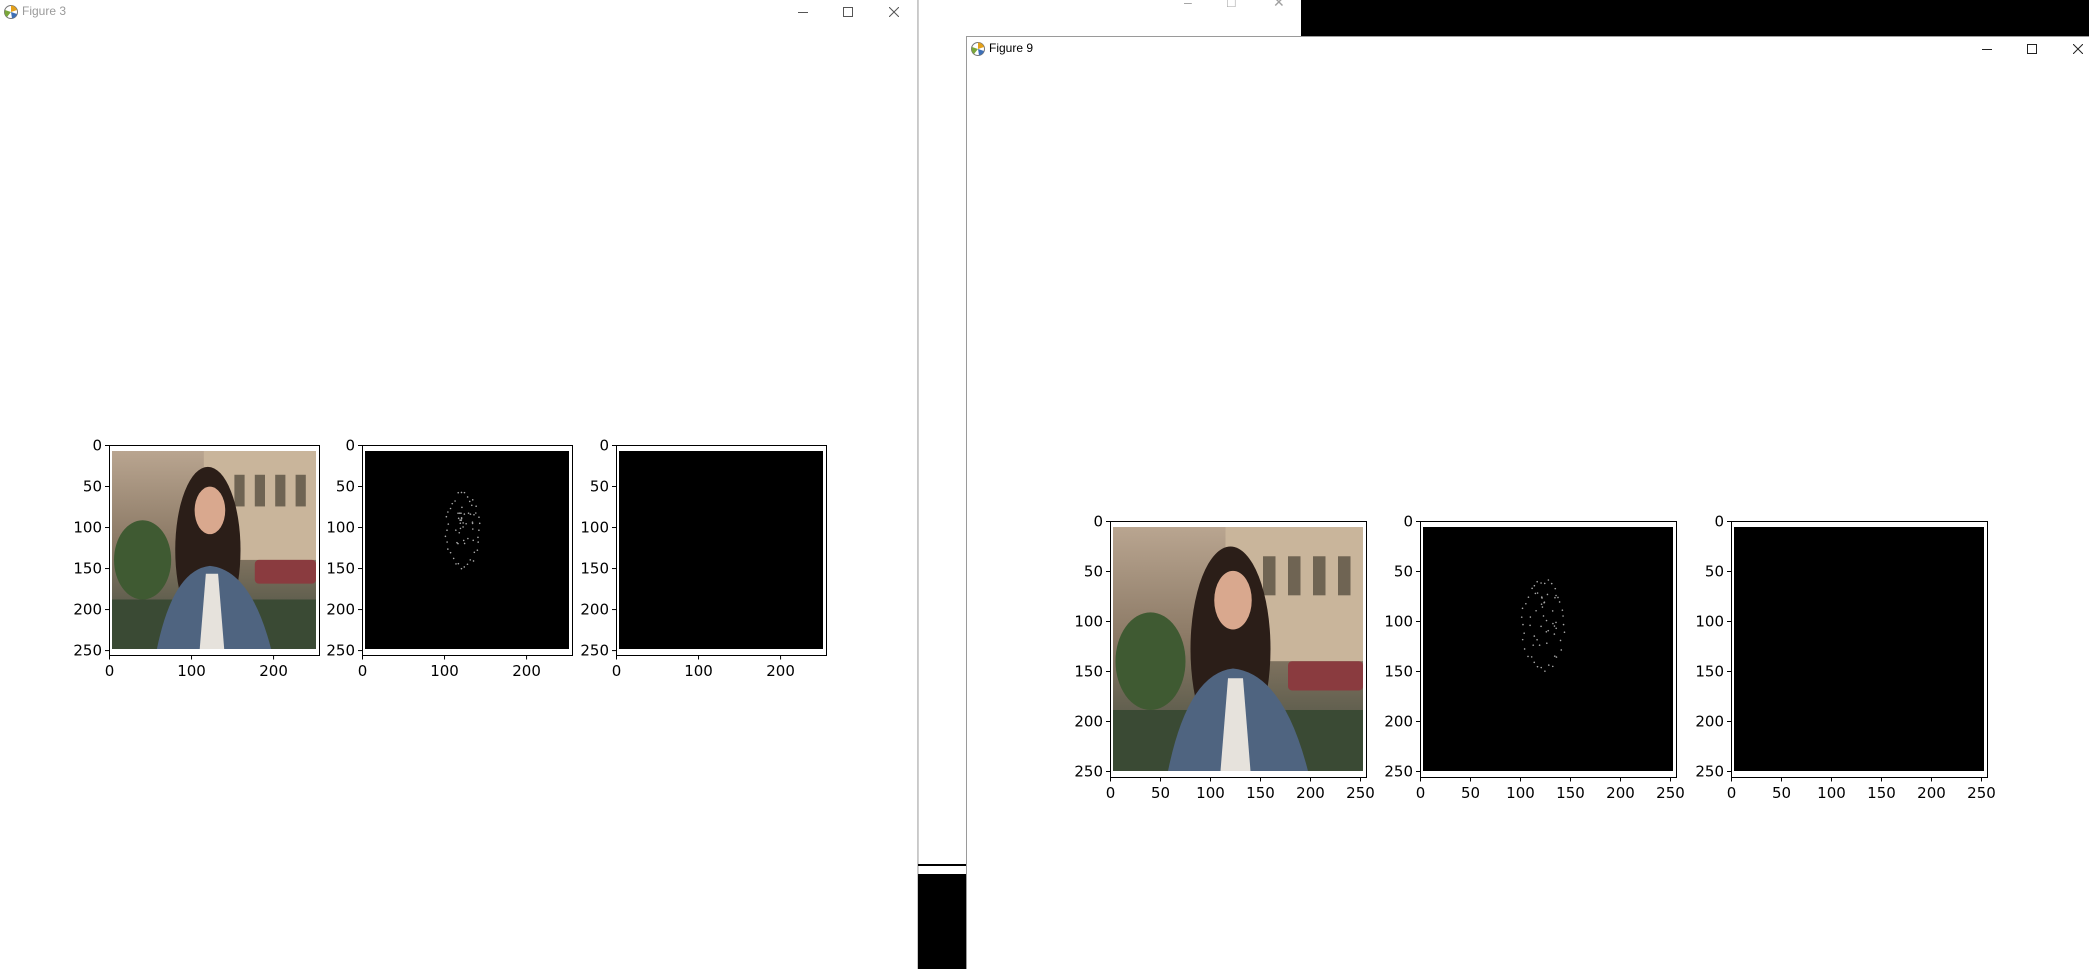 This screenshot has height=969, width=2089. Describe the element at coordinates (942, 921) in the screenshot. I see `background-black-panel` at that location.